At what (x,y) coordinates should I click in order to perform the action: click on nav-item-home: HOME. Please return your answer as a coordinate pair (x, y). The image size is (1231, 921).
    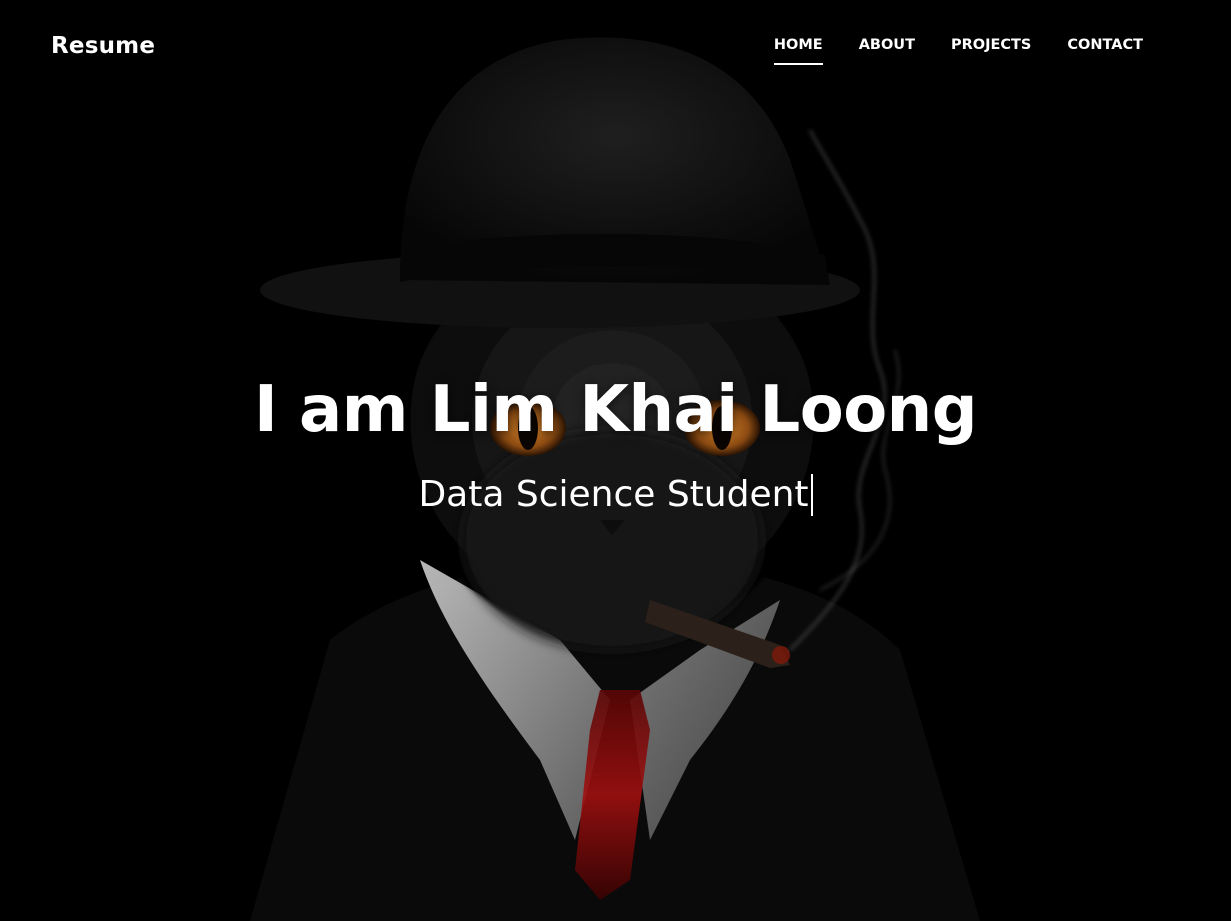
    Looking at the image, I should click on (798, 51).